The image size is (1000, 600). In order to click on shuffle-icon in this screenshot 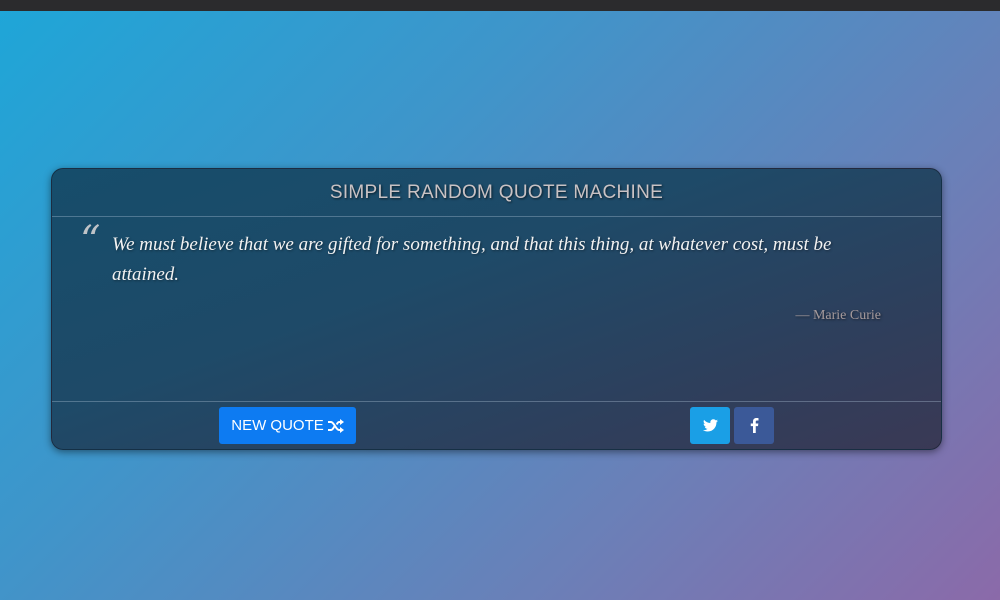, I will do `click(335, 425)`.